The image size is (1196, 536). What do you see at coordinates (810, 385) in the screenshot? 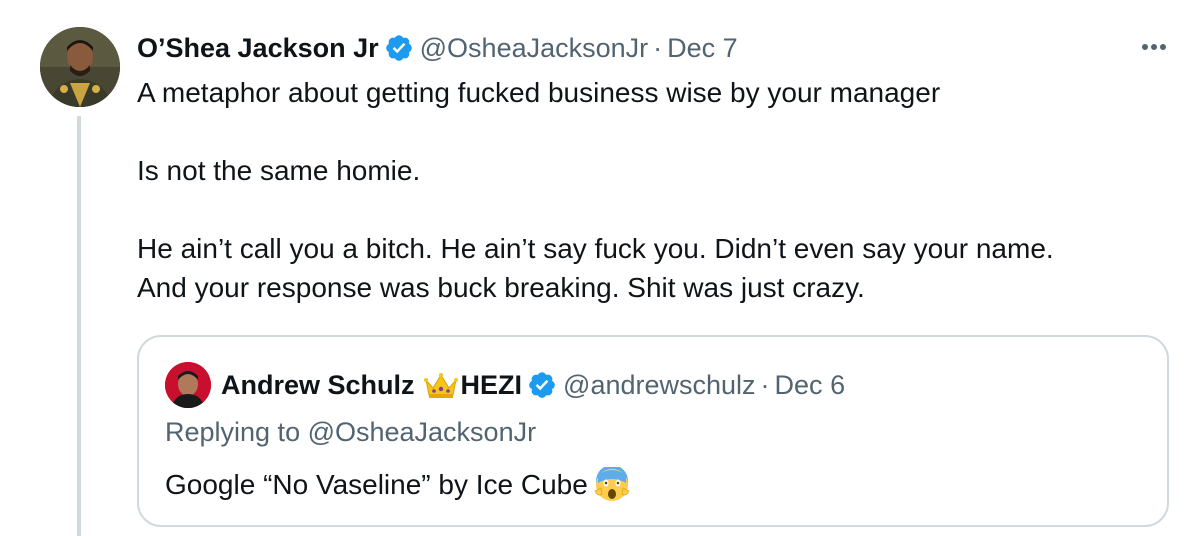
I see `quoted-date: Dec 6` at bounding box center [810, 385].